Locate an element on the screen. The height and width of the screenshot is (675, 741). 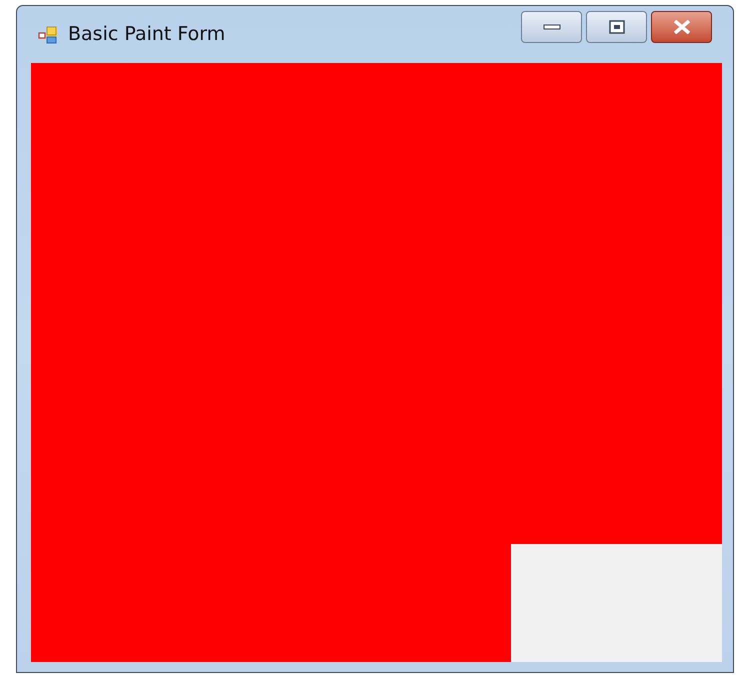
maximize-button is located at coordinates (616, 26).